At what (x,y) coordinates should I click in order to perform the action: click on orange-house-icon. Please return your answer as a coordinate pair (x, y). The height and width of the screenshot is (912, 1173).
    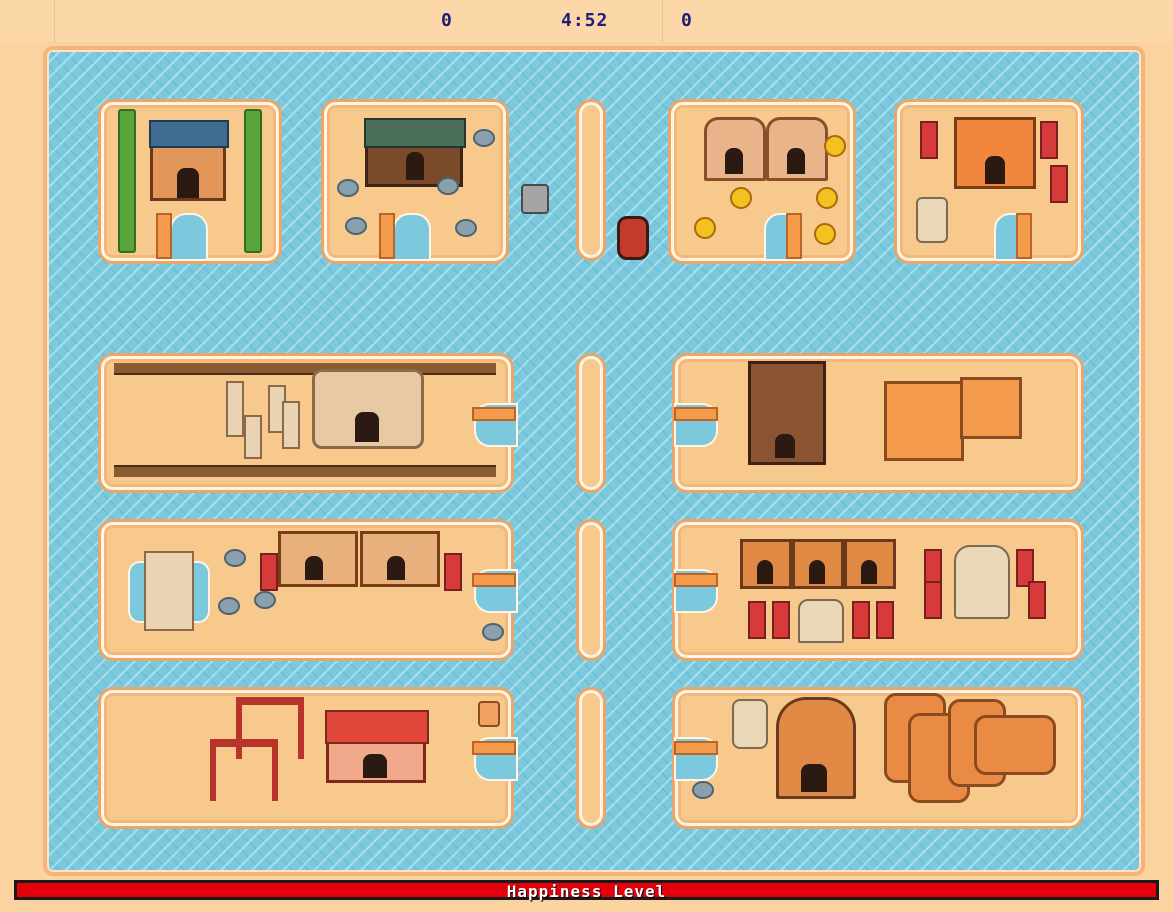
    Looking at the image, I should click on (995, 153).